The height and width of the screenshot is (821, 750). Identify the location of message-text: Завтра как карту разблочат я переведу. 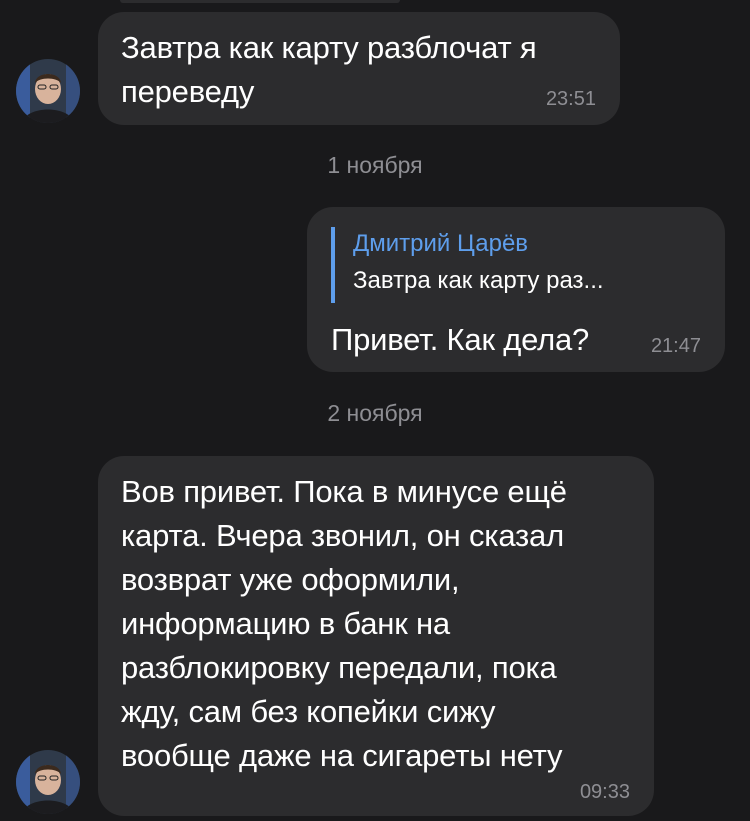
(329, 69).